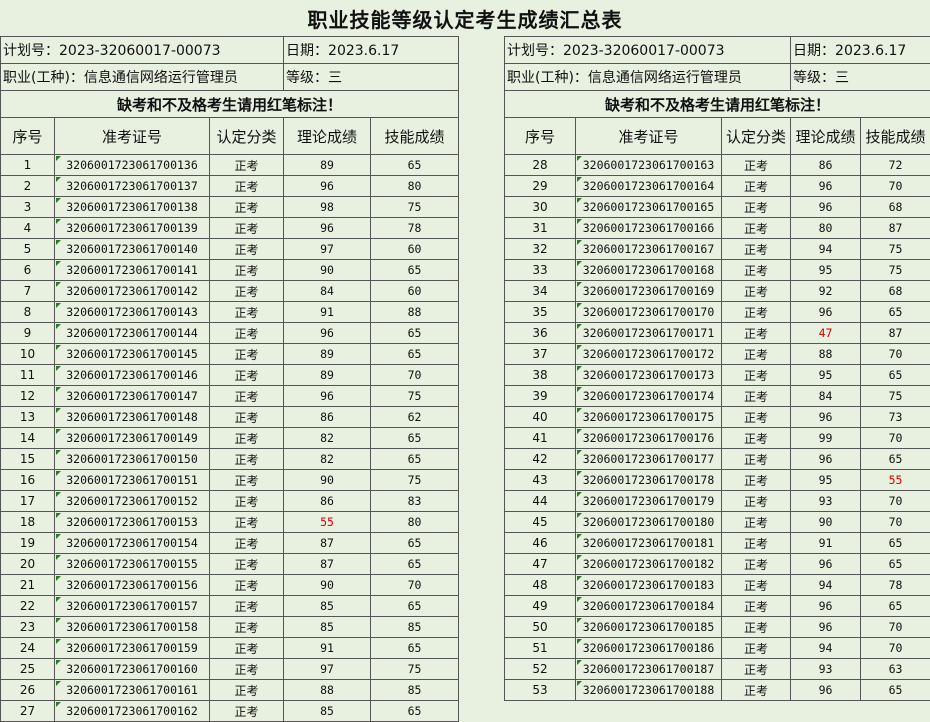  I want to click on seq-cell: 22, so click(28, 606).